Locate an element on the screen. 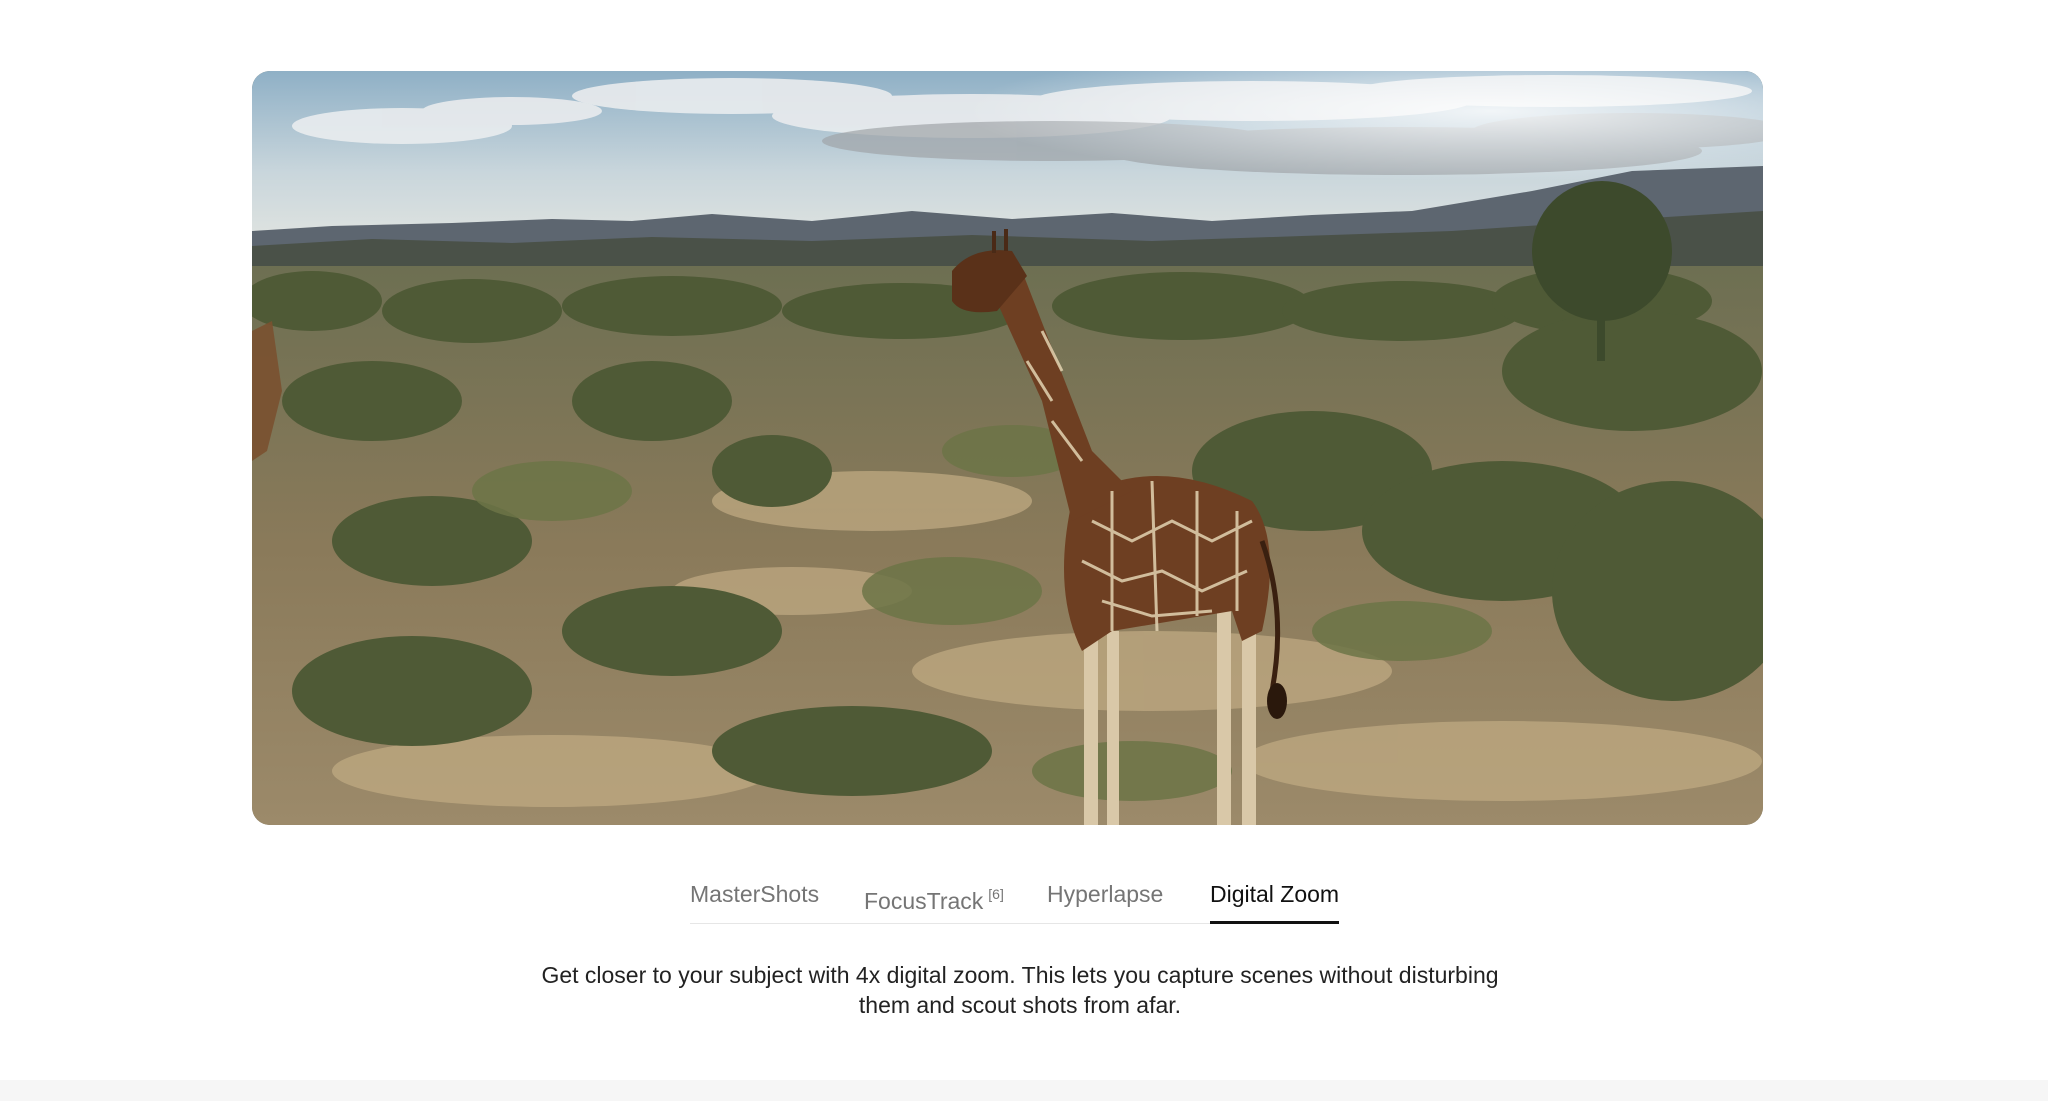 The height and width of the screenshot is (1101, 2048). tab-focustrack: FocusTrack [6] is located at coordinates (934, 897).